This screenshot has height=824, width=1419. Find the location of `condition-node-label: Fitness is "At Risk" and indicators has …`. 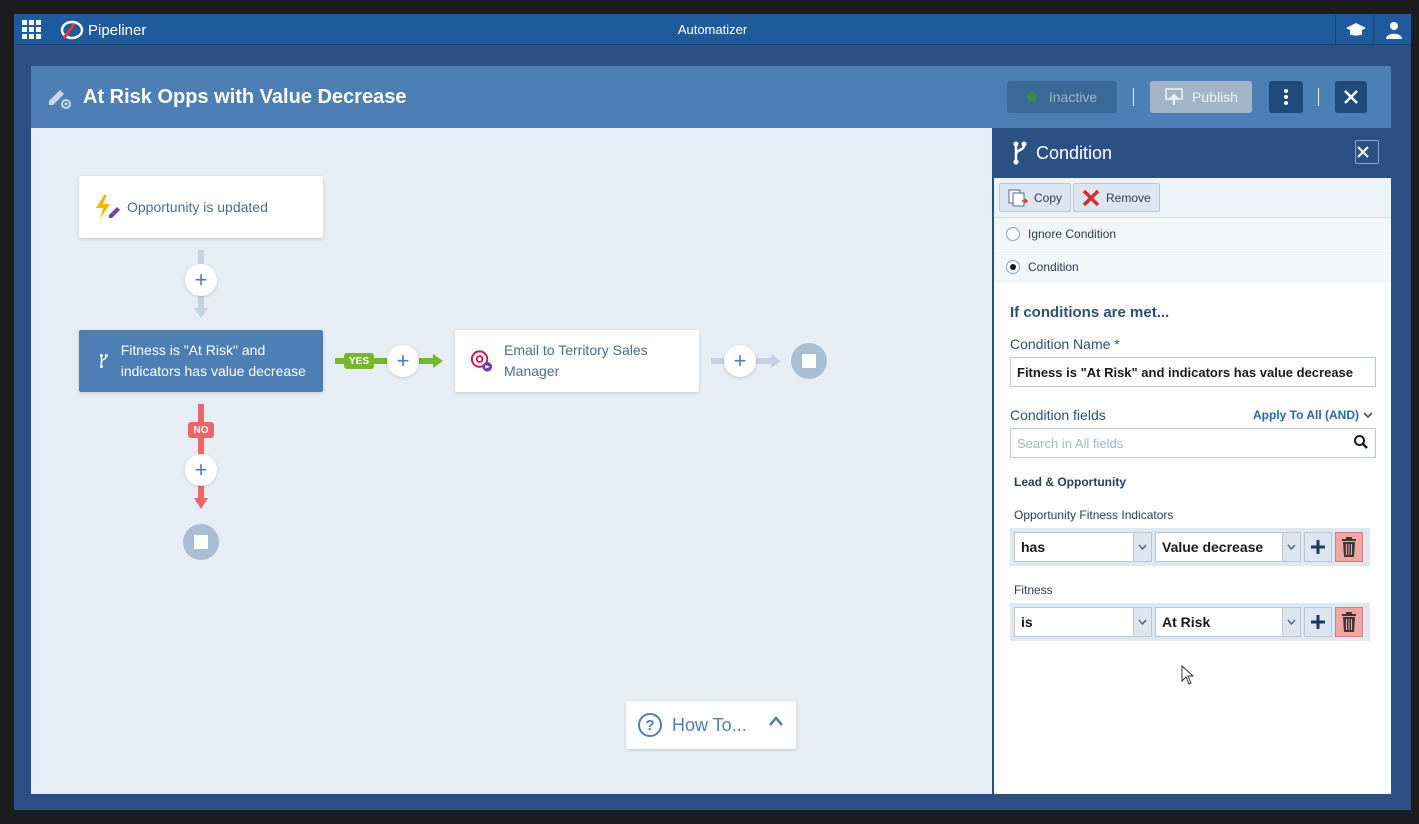

condition-node-label: Fitness is "At Risk" and indicators has … is located at coordinates (213, 360).